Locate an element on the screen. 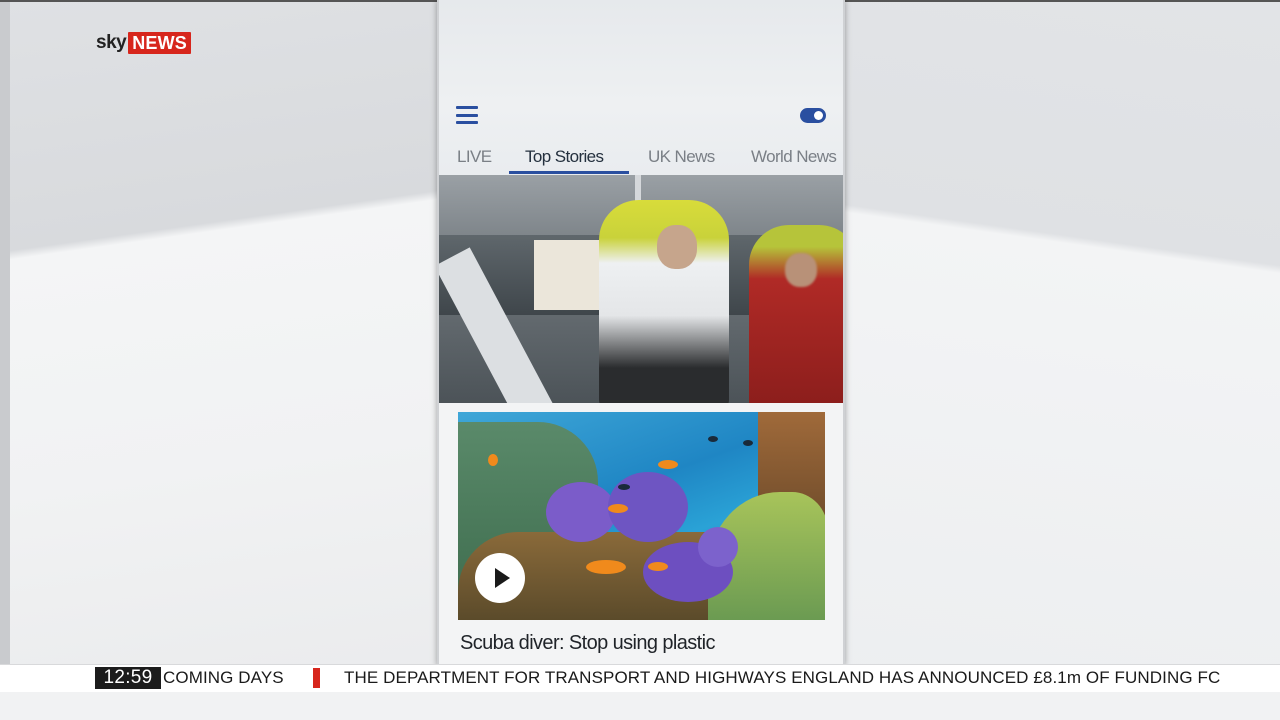  tab-bar: LIVE Top Stories UK News World News is located at coordinates (641, 159).